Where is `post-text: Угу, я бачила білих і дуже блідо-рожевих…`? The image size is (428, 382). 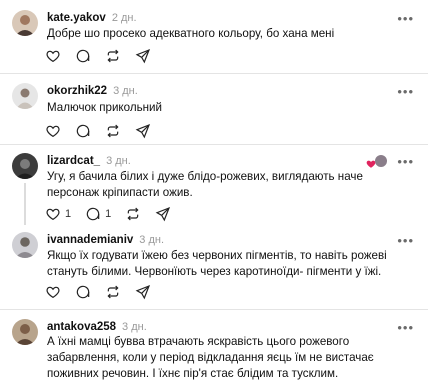 post-text: Угу, я бачила білих і дуже блідо-рожевих… is located at coordinates (205, 184).